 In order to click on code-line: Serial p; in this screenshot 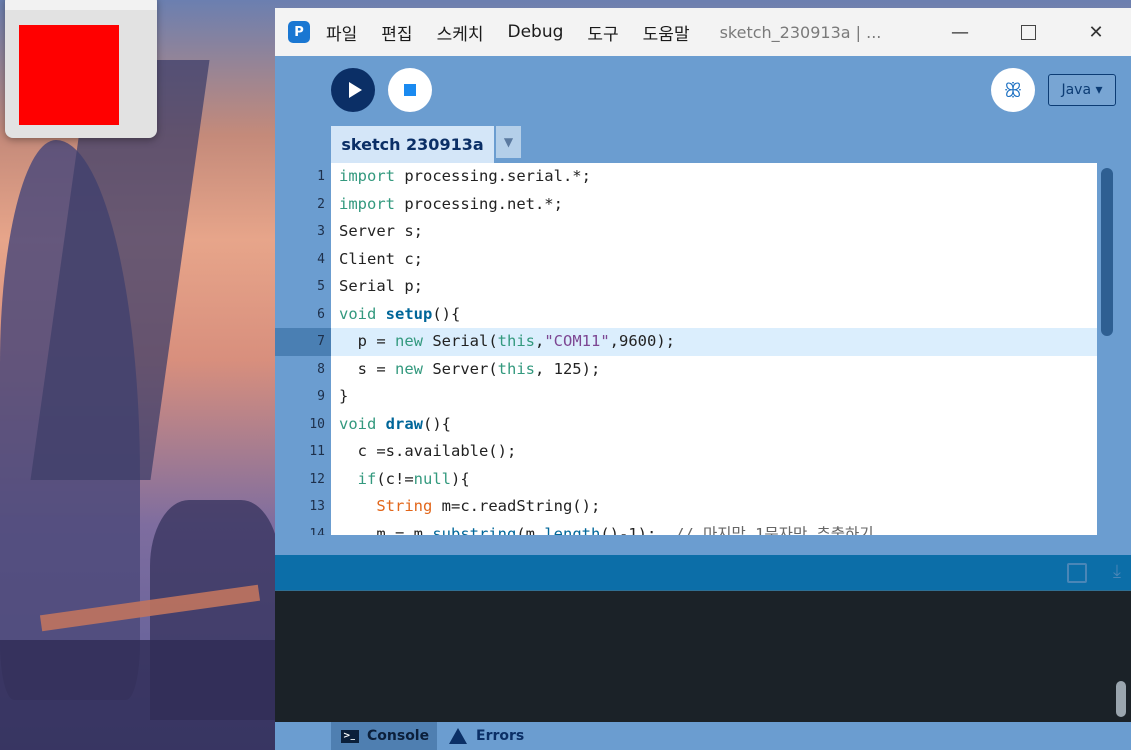, I will do `click(714, 287)`.